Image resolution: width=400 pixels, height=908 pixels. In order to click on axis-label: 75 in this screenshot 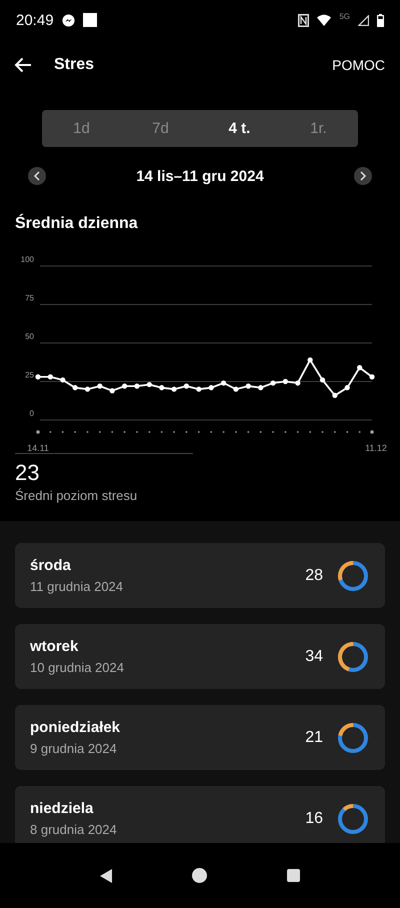, I will do `click(29, 298)`.